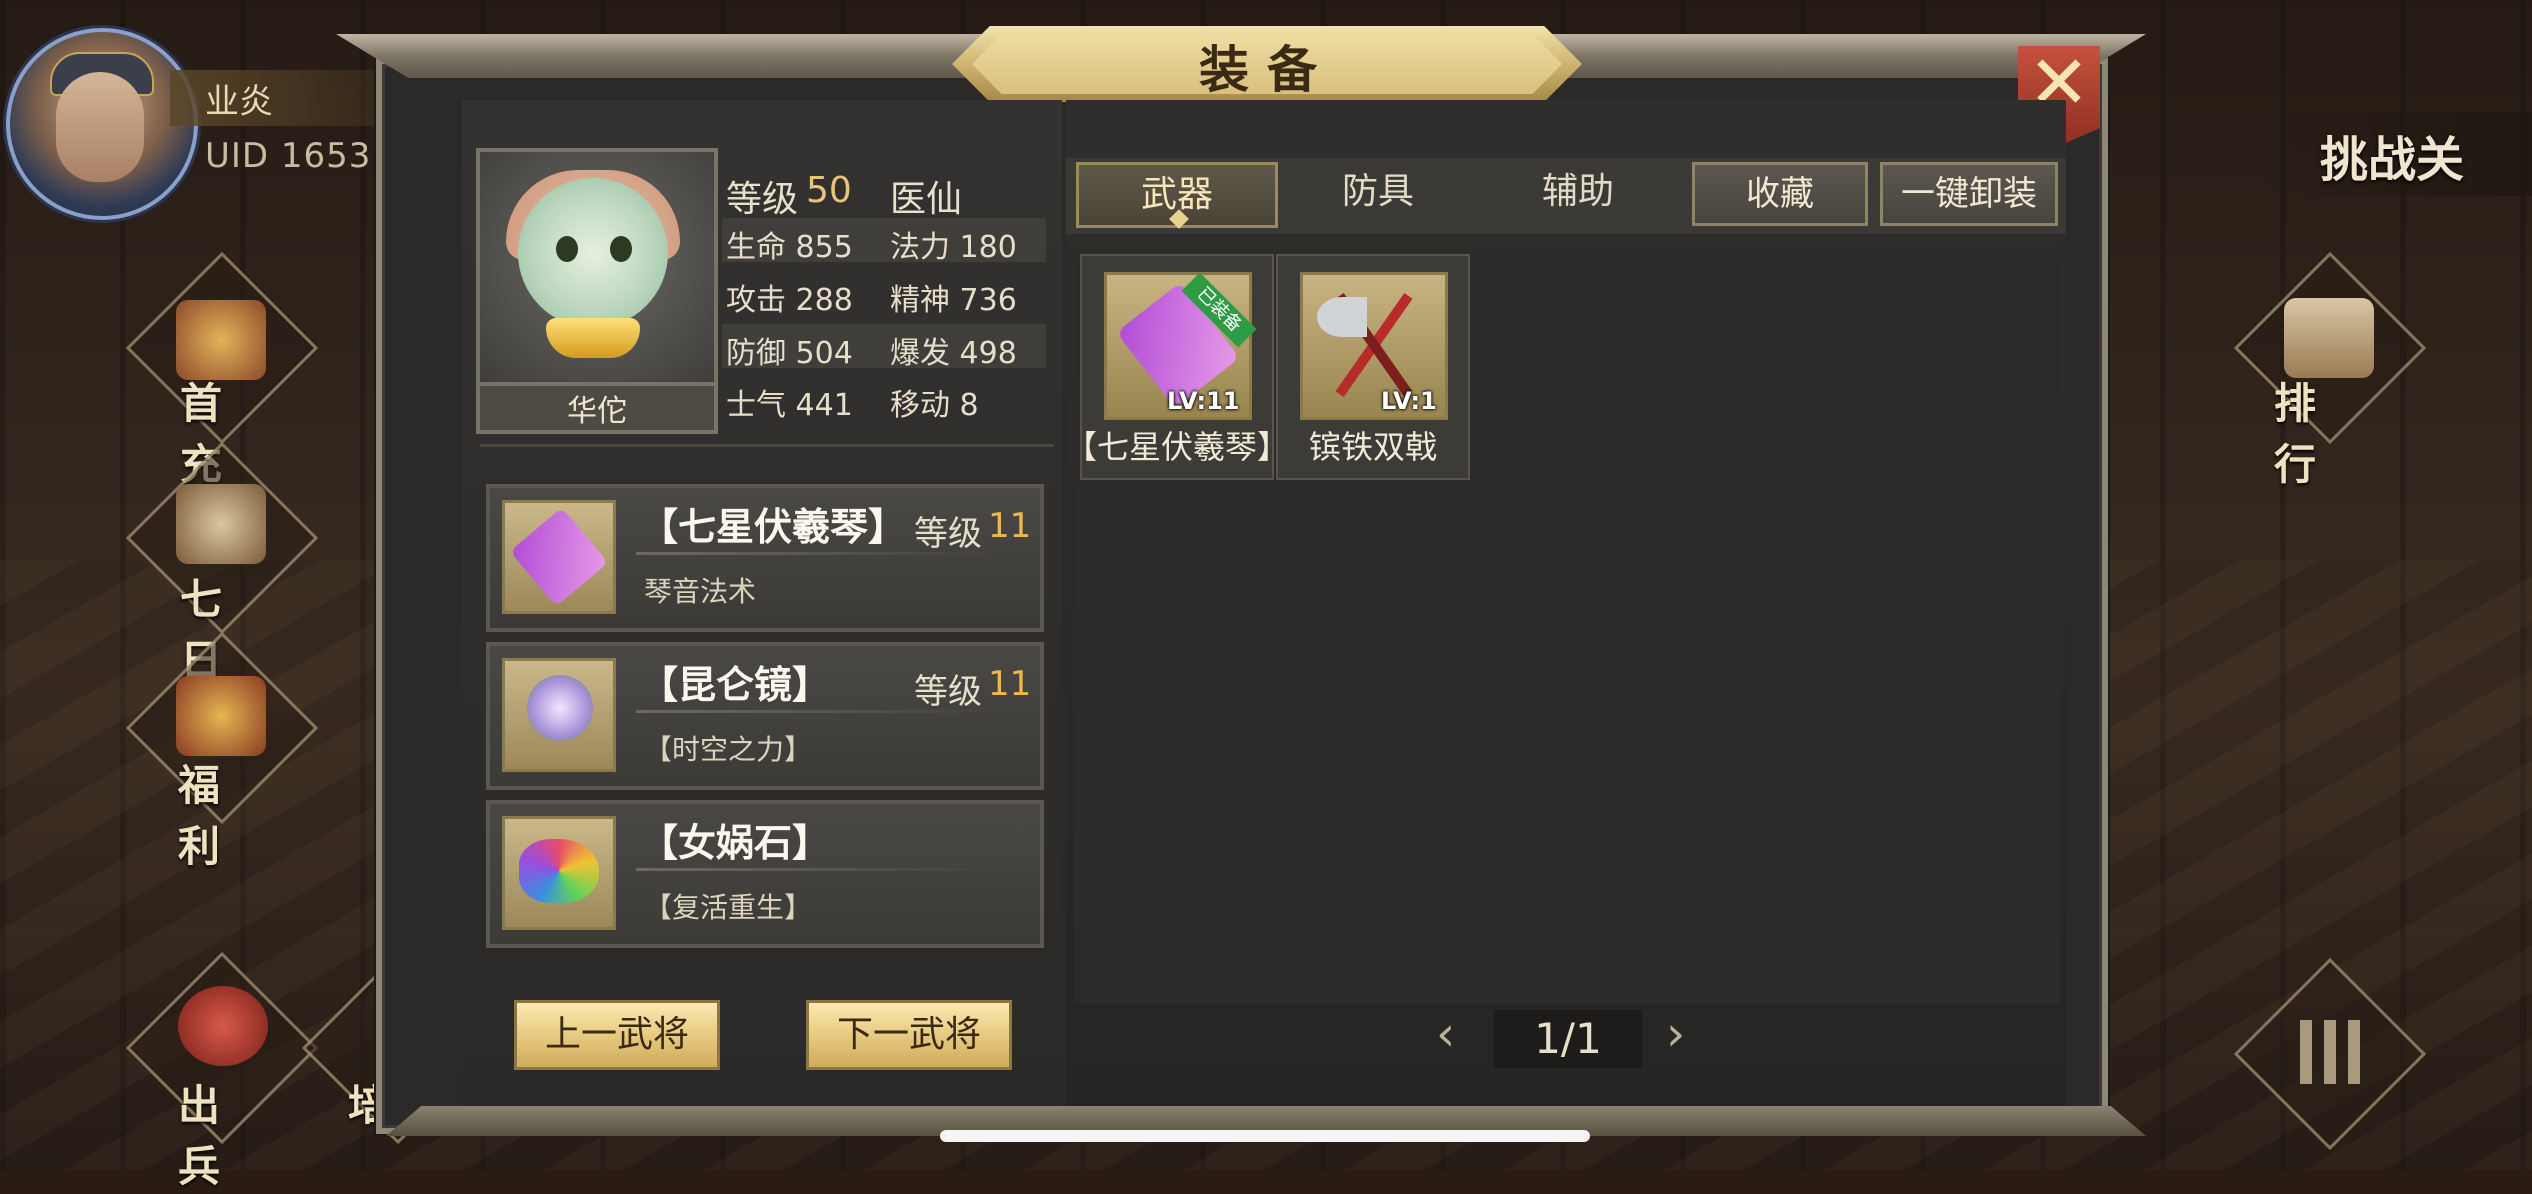 This screenshot has width=2532, height=1194. I want to click on side-label-dispatch: 出兵, so click(199, 1136).